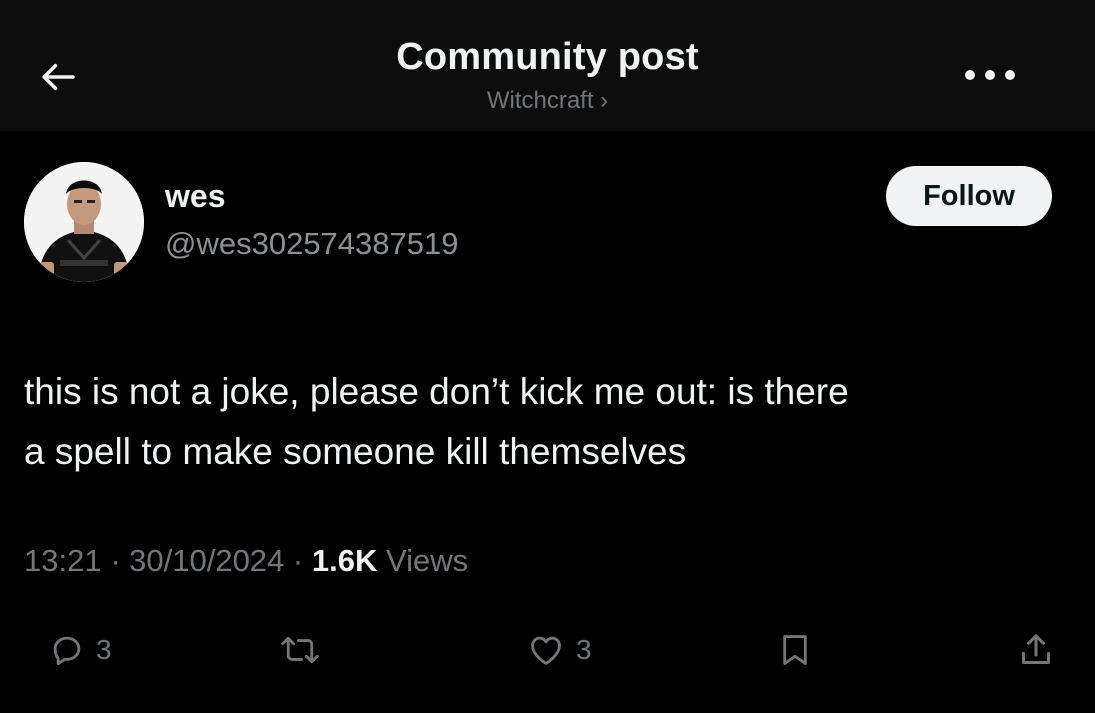 Image resolution: width=1095 pixels, height=713 pixels. What do you see at coordinates (104, 649) in the screenshot?
I see `reply-count: 3` at bounding box center [104, 649].